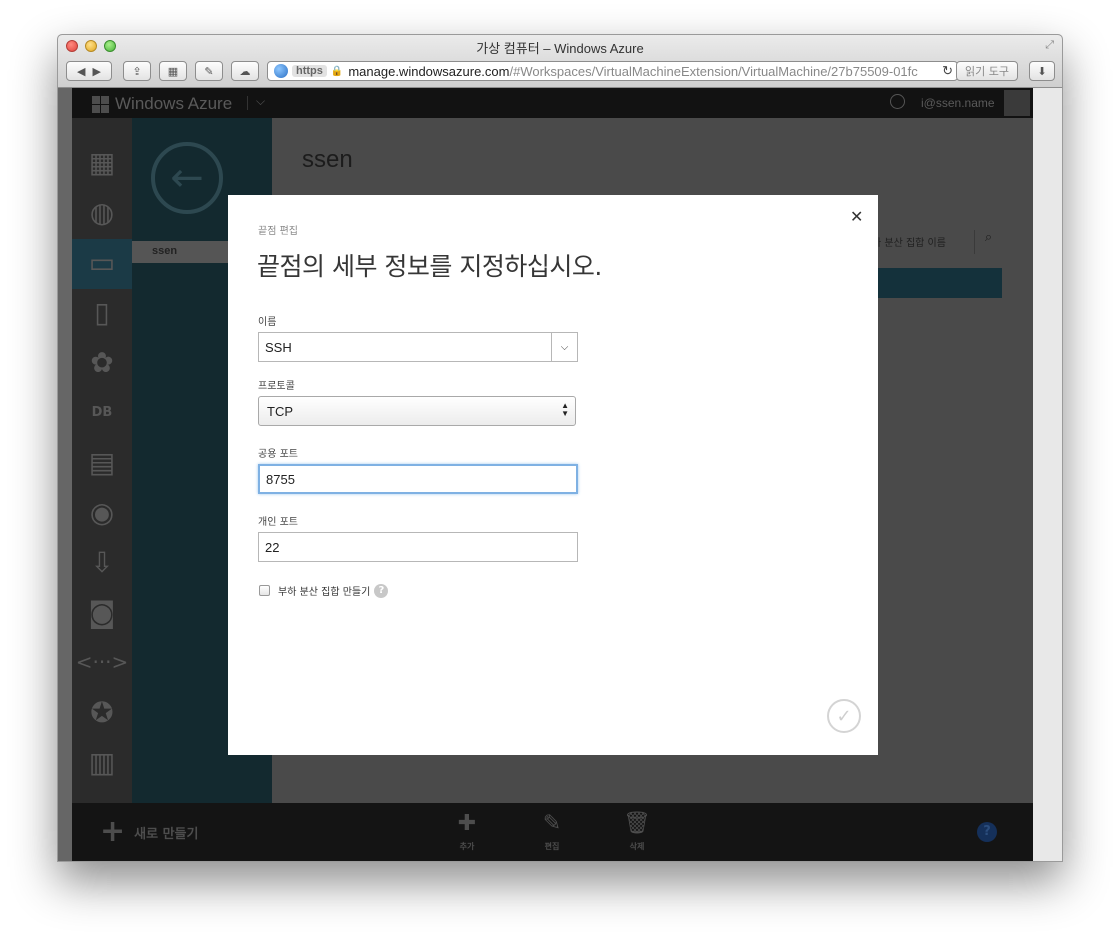 Image resolution: width=1120 pixels, height=941 pixels. What do you see at coordinates (552, 823) in the screenshot?
I see `pencil-icon: ✎` at bounding box center [552, 823].